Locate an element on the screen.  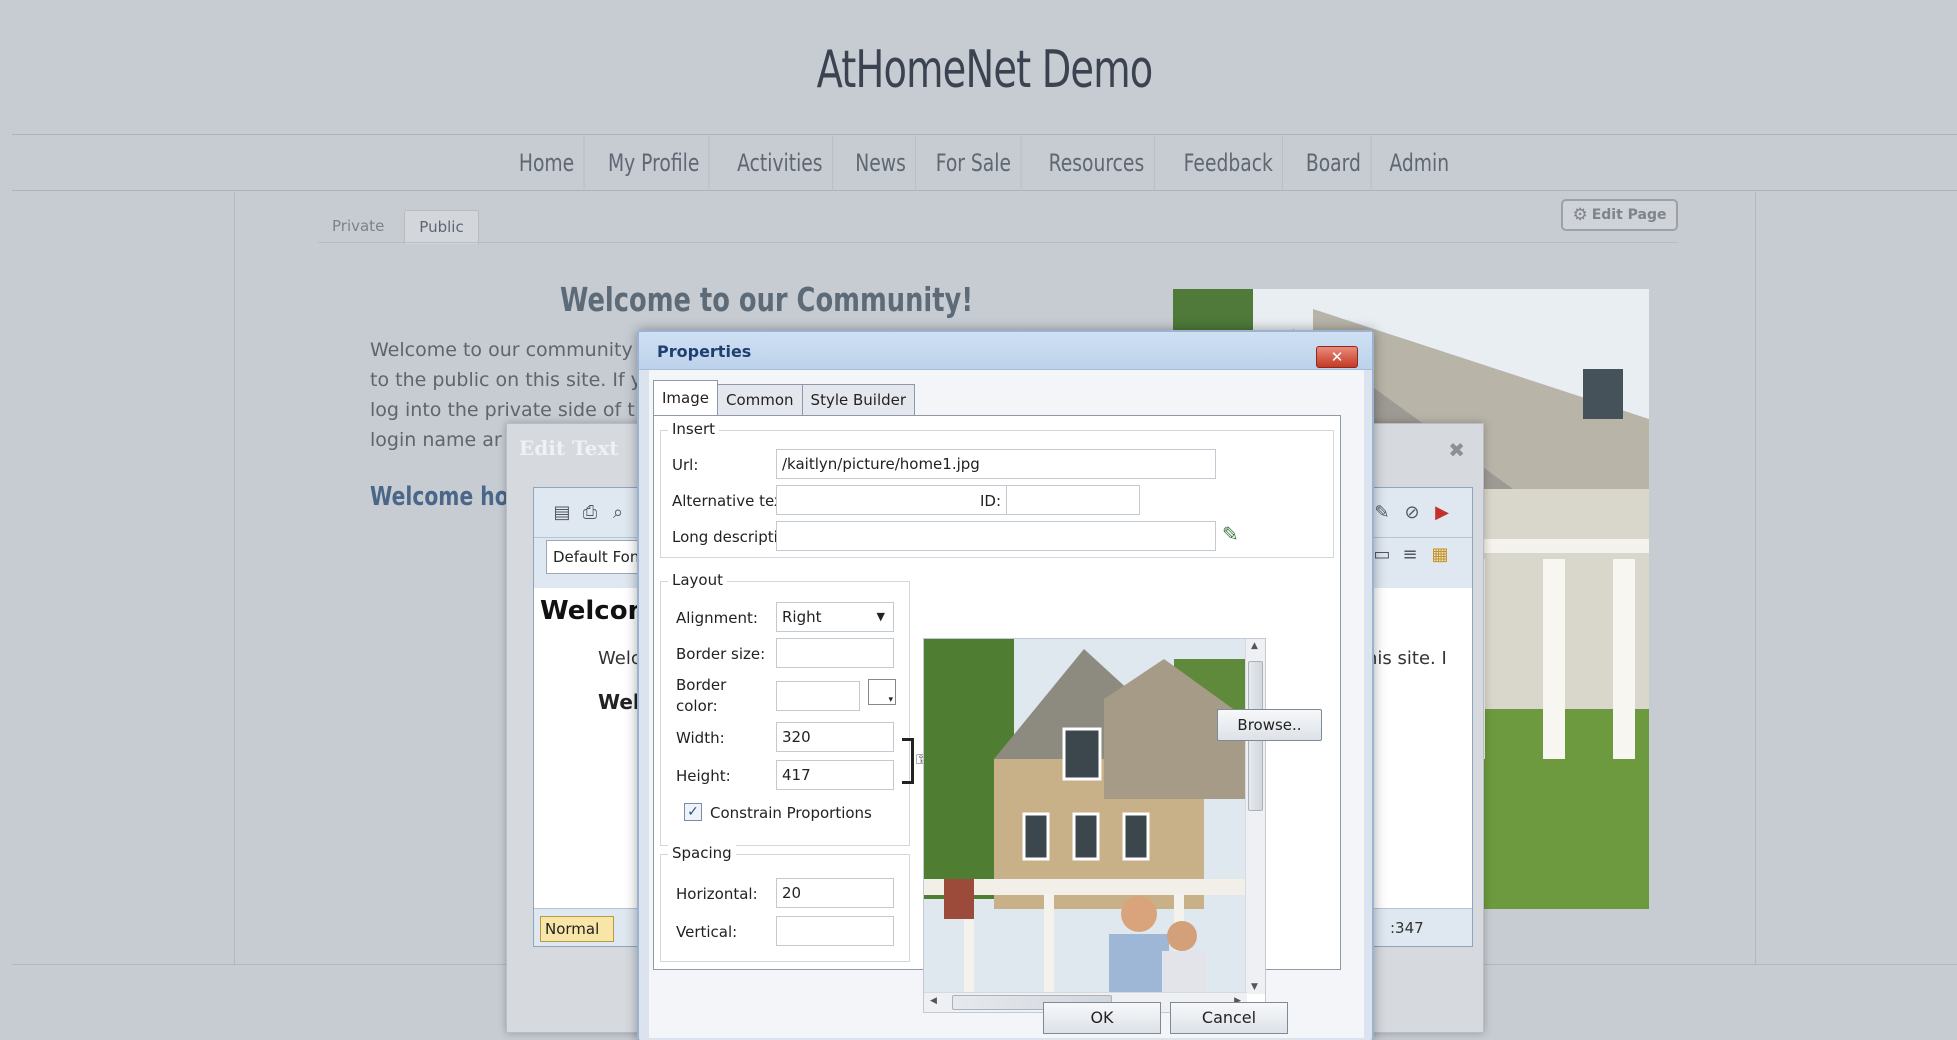
brush-icon: ✎ is located at coordinates (1230, 534).